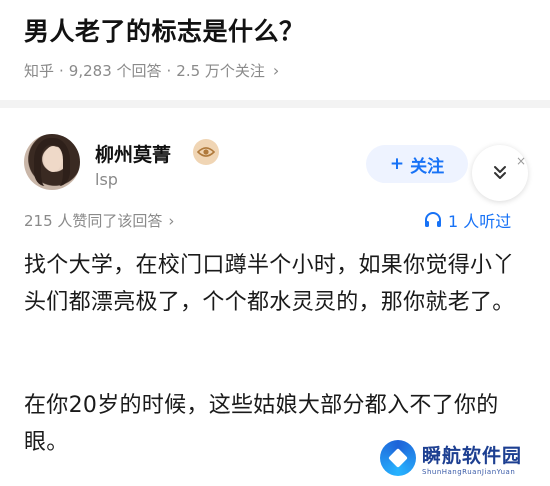 This screenshot has width=550, height=486. Describe the element at coordinates (480, 221) in the screenshot. I see `listen-label: 1 人听过` at that location.